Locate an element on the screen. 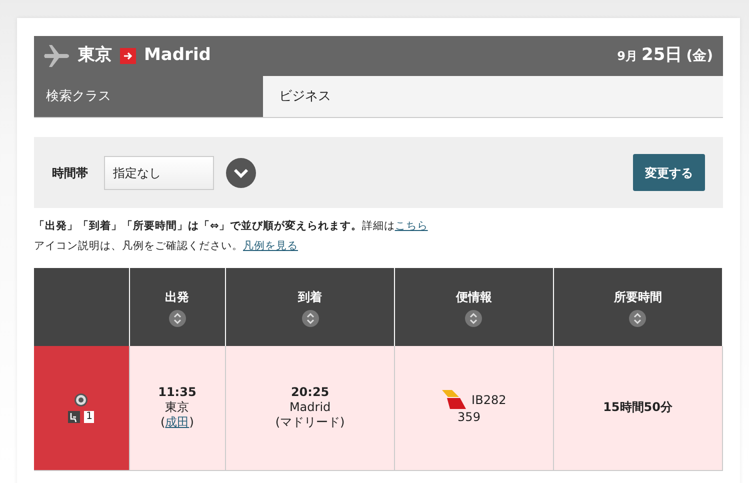 The image size is (749, 483). chevron-down-icon is located at coordinates (241, 173).